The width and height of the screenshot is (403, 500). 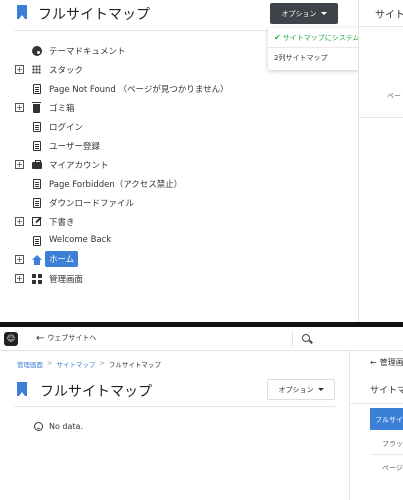 I want to click on back-to-website-label: ウェブサイトへ, so click(x=72, y=338).